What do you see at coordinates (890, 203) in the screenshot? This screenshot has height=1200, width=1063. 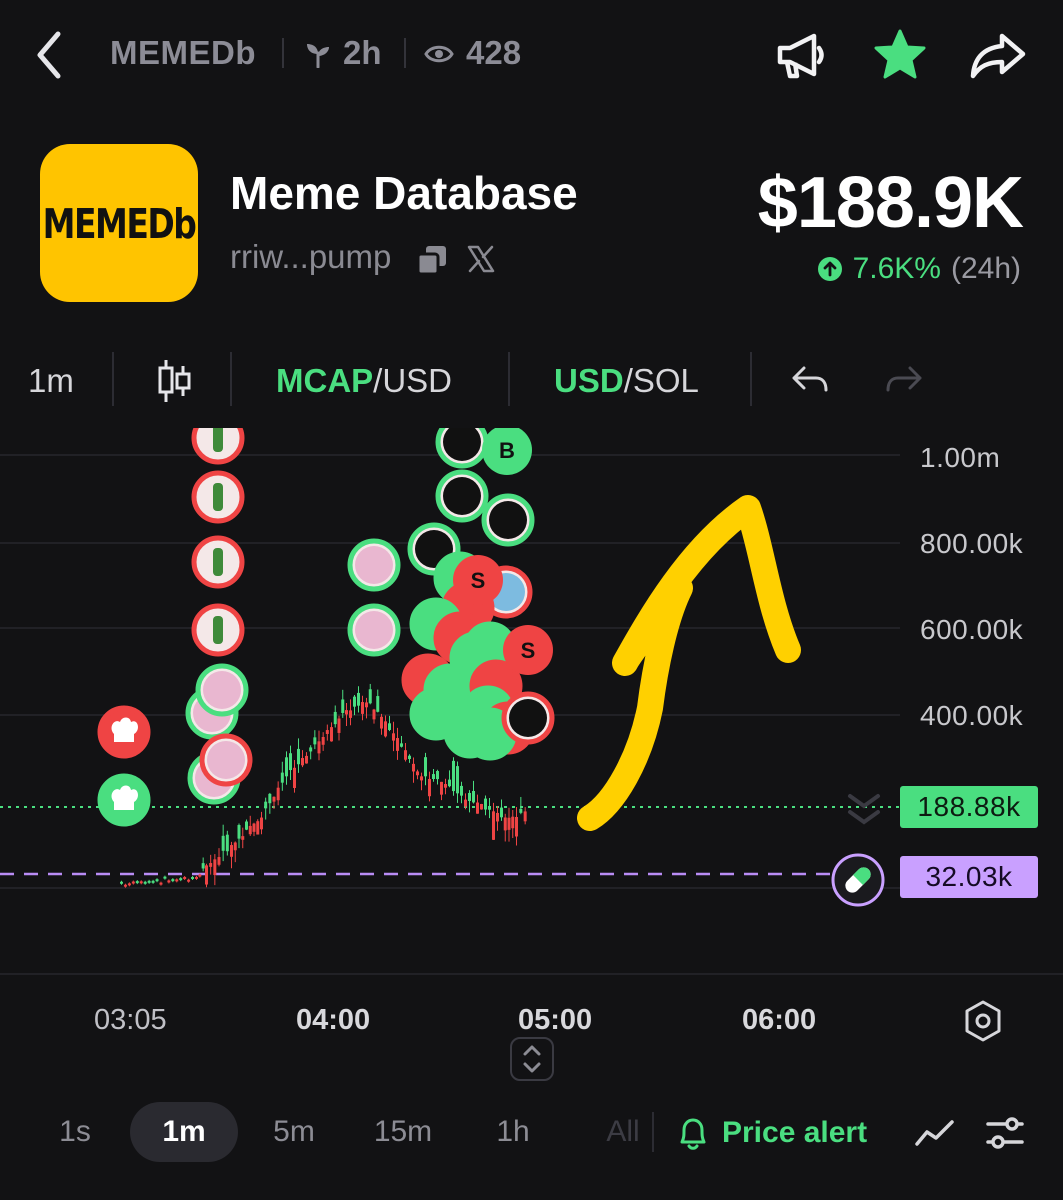 I see `market-cap: $188.9K` at bounding box center [890, 203].